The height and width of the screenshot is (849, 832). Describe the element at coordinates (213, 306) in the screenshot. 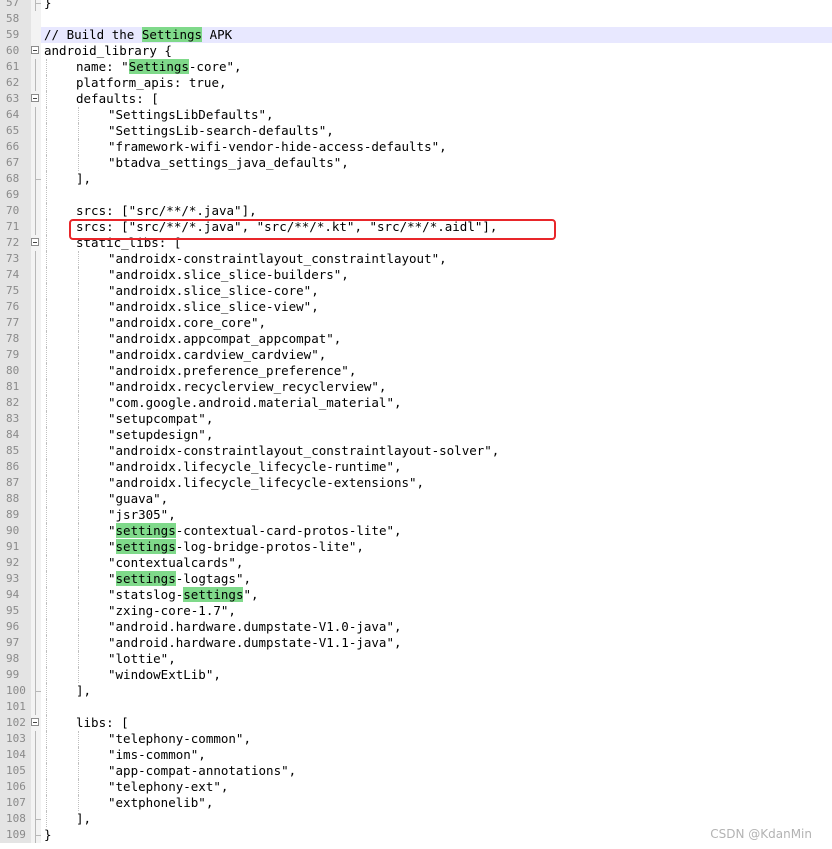

I see `code-text: "androidx.slice_slice-view",` at that location.